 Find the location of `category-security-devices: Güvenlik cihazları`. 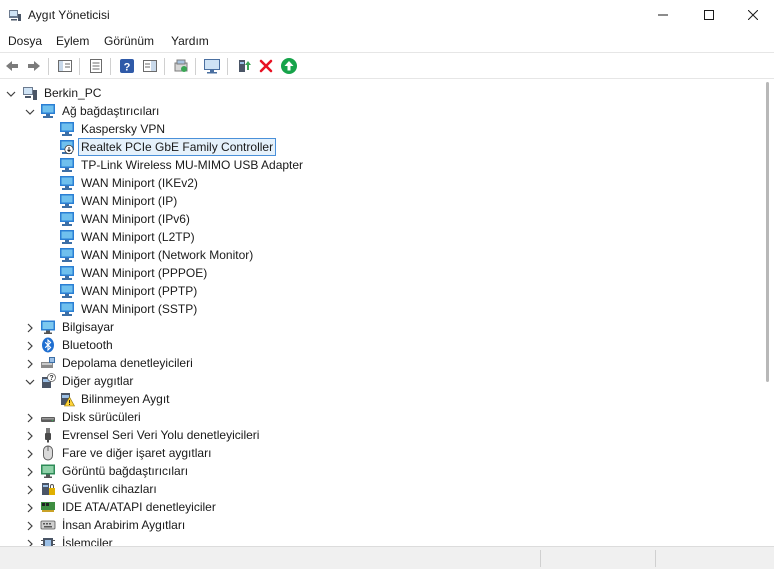

category-security-devices: Güvenlik cihazları is located at coordinates (99, 489).